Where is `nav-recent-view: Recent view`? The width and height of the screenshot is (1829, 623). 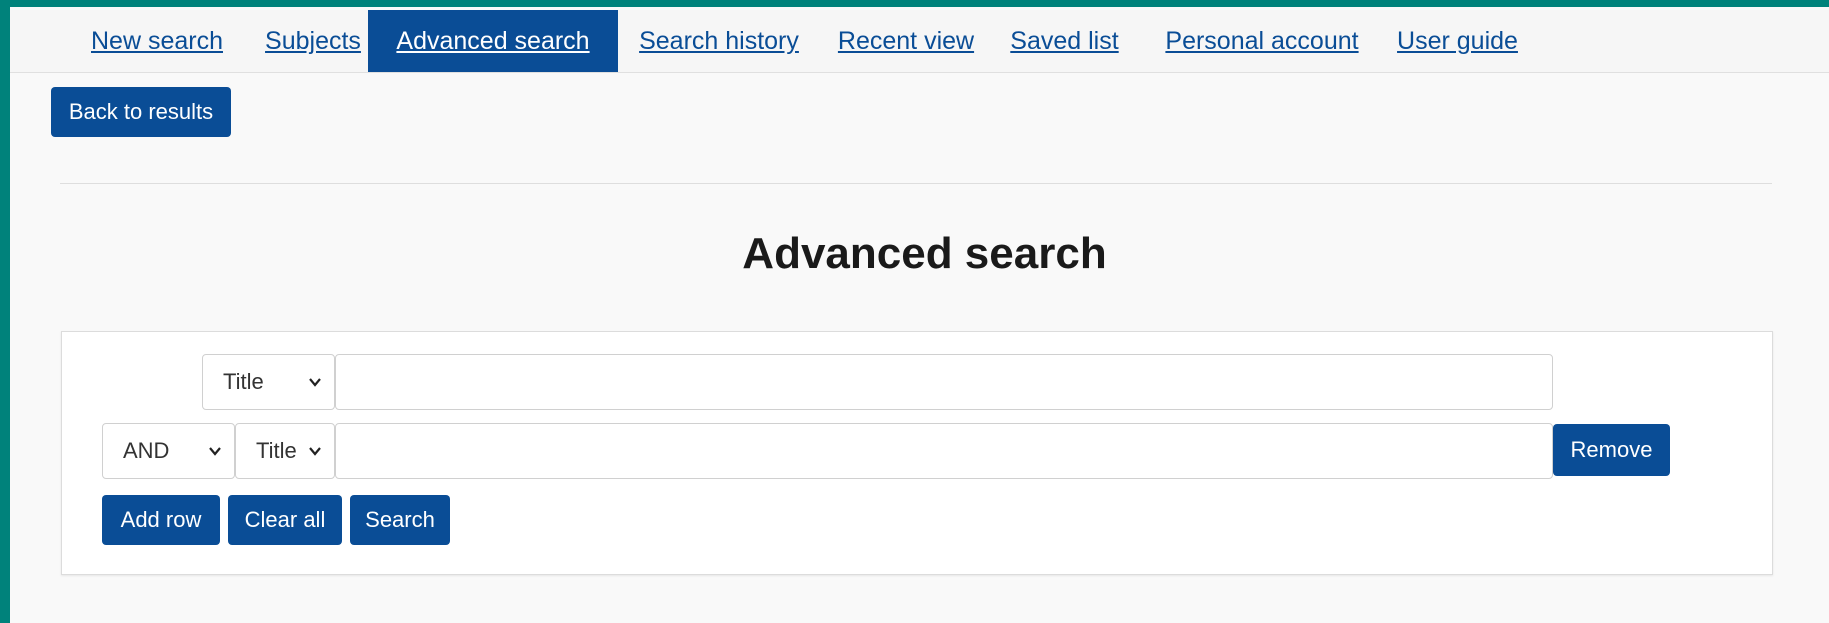 nav-recent-view: Recent view is located at coordinates (906, 41).